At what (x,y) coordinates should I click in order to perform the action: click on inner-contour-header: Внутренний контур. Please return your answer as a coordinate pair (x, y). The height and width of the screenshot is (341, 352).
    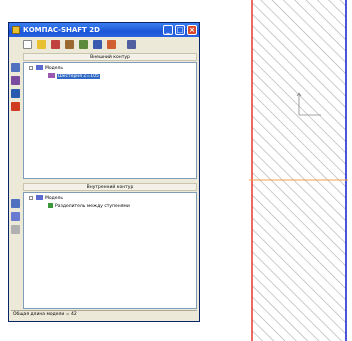
    Looking at the image, I should click on (110, 187).